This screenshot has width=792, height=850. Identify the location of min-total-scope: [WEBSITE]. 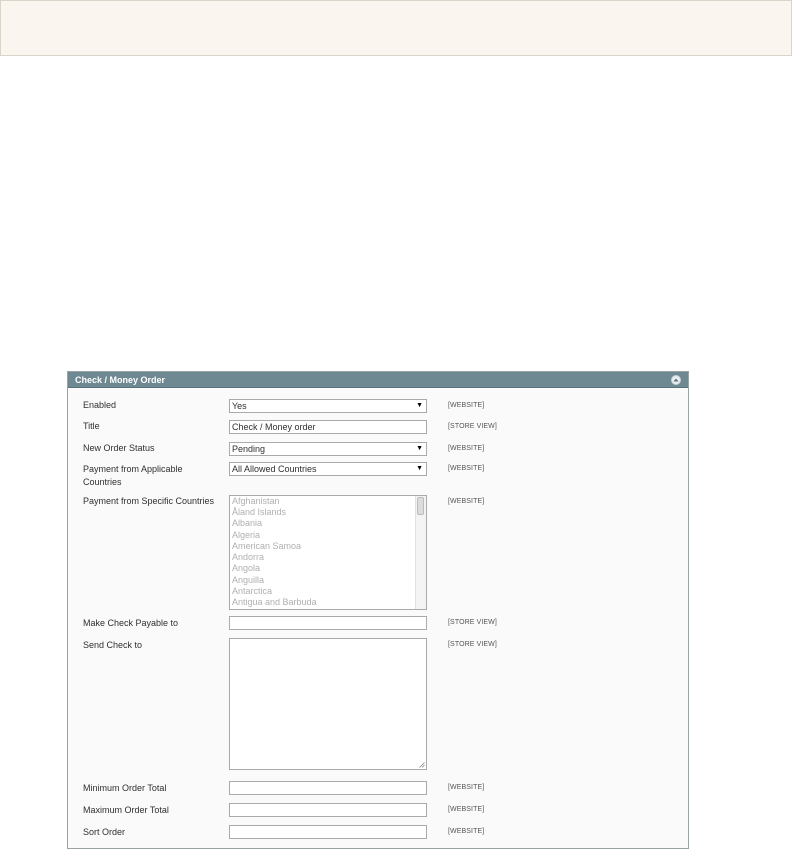
(466, 787).